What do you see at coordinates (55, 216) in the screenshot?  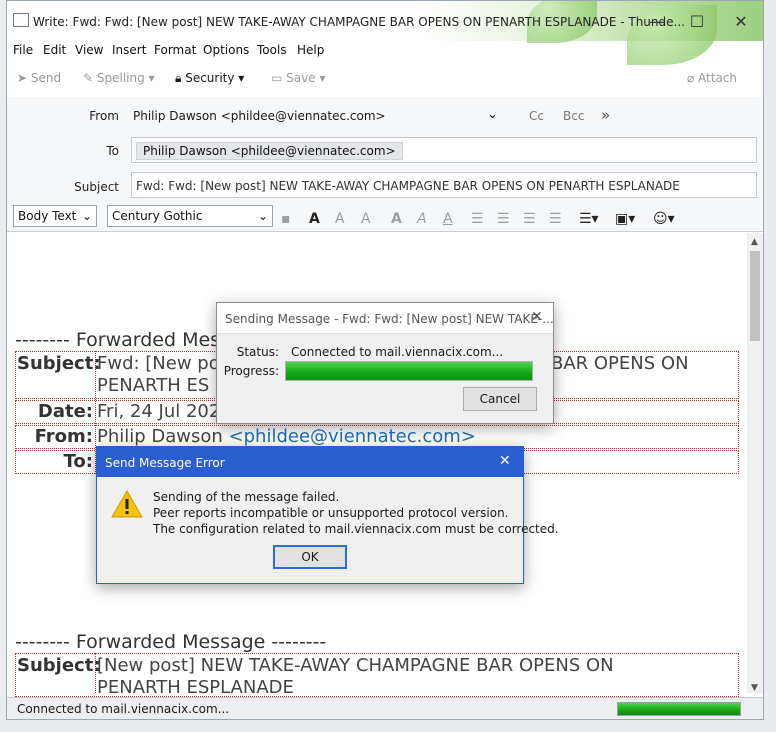 I see `paragraph-format-select: Body Text ⌄` at bounding box center [55, 216].